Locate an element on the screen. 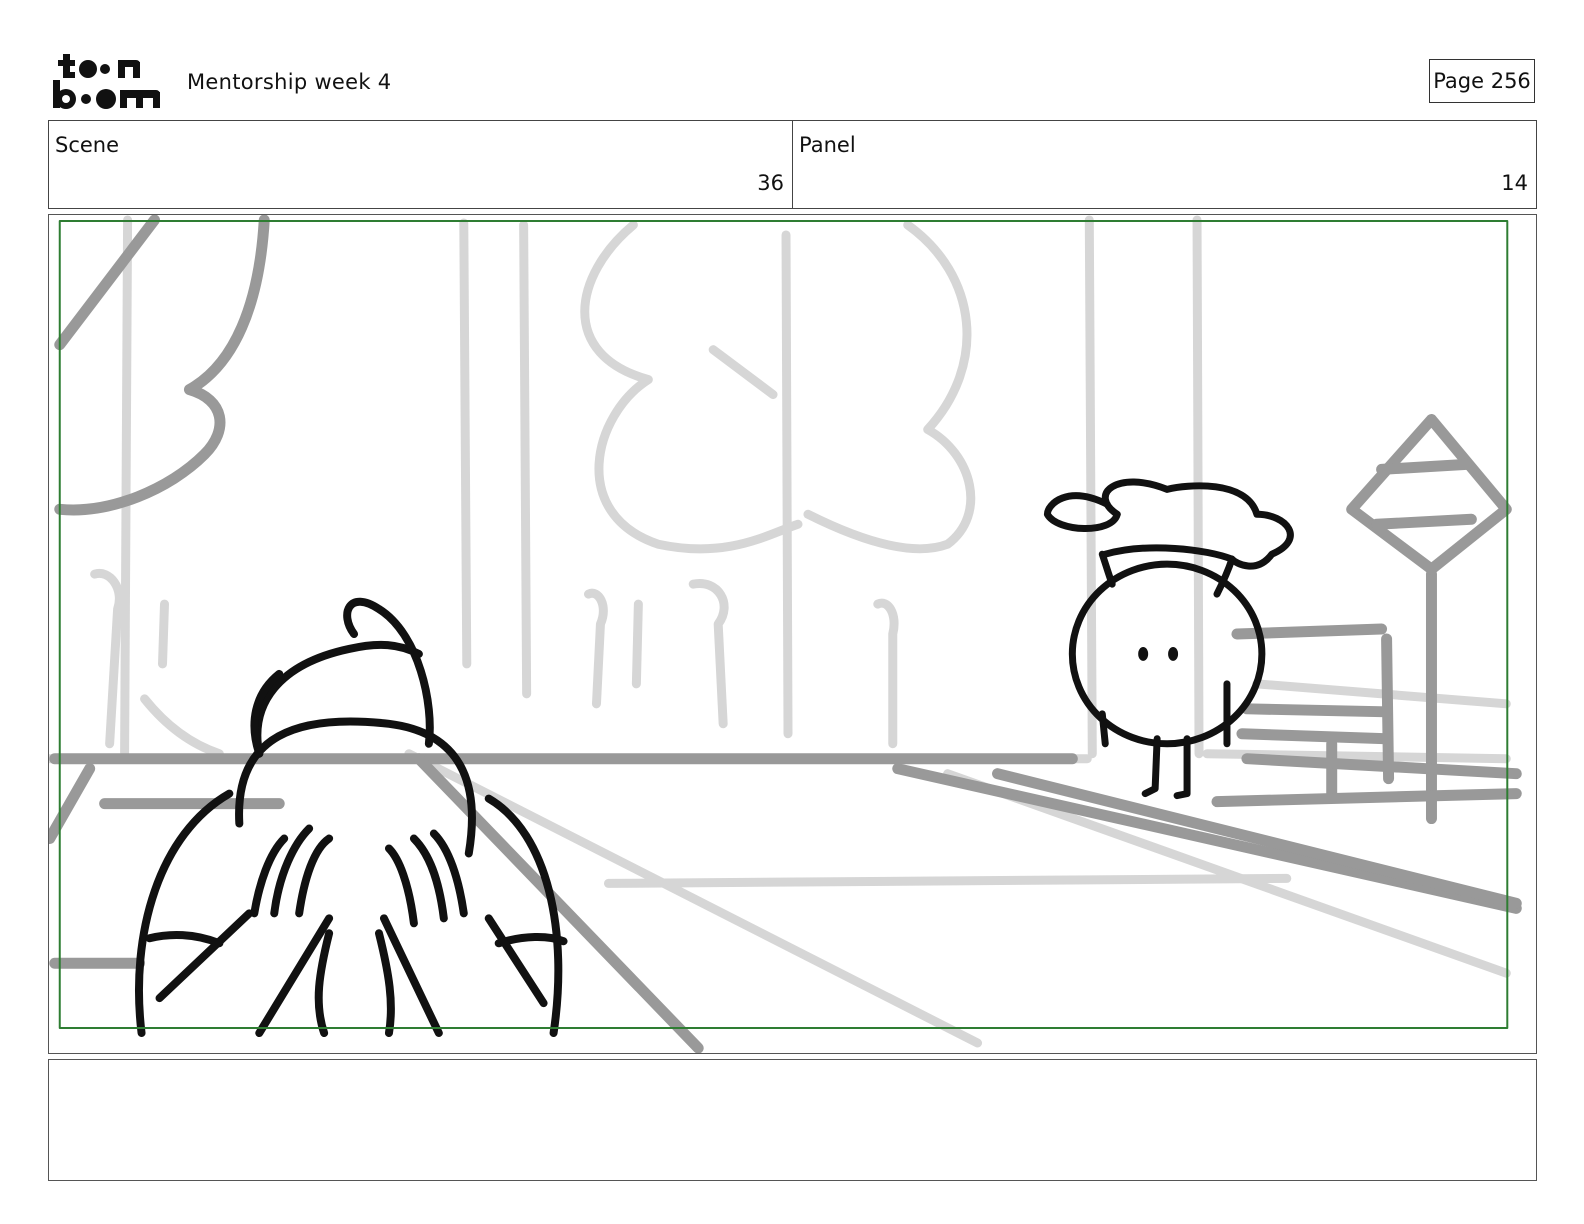 This screenshot has width=1584, height=1224. chef-eyes is located at coordinates (1158, 653).